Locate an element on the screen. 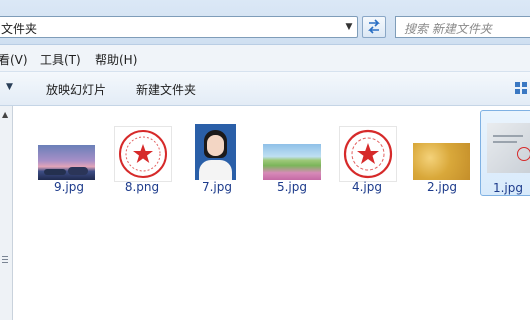 This screenshot has height=320, width=530. slideshow-button: 放映幻灯片 is located at coordinates (76, 89).